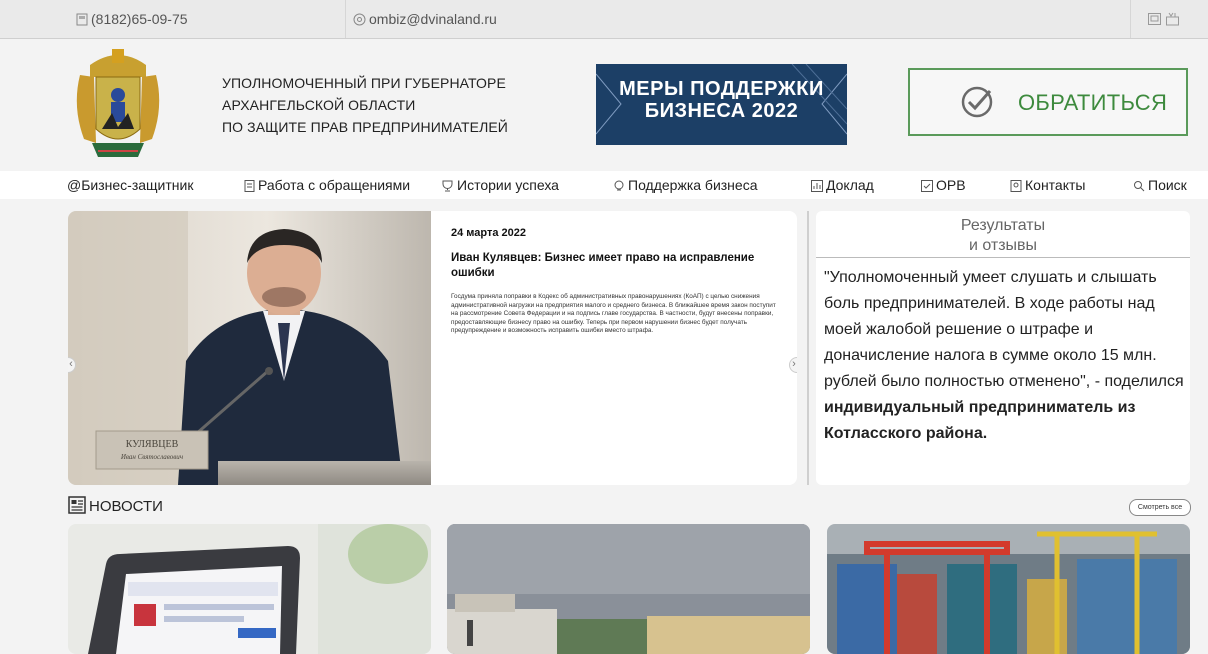 The height and width of the screenshot is (654, 1208). I want to click on nav-item-business-support: Поддержка бизнеса, so click(685, 185).